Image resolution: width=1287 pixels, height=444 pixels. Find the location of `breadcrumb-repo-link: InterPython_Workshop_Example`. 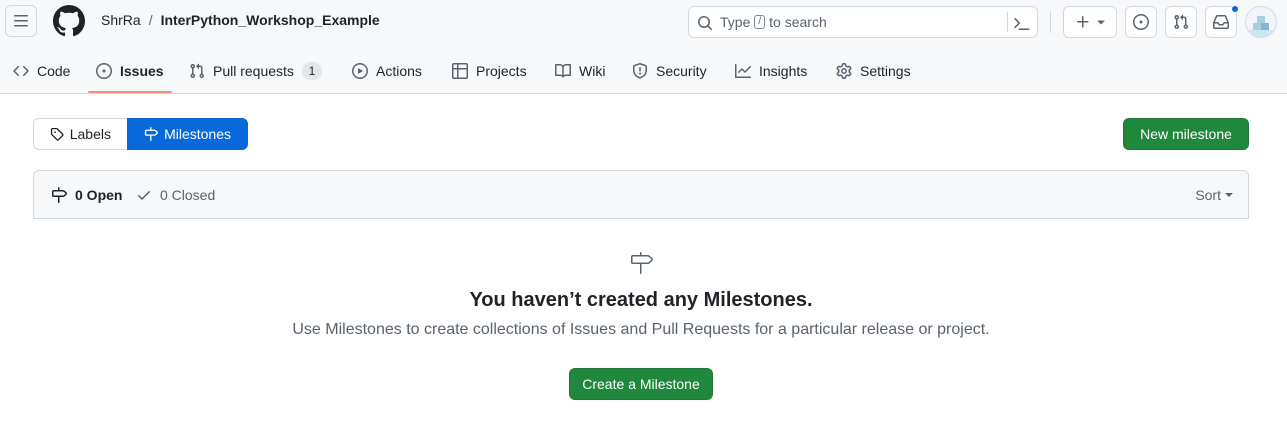

breadcrumb-repo-link: InterPython_Workshop_Example is located at coordinates (270, 20).